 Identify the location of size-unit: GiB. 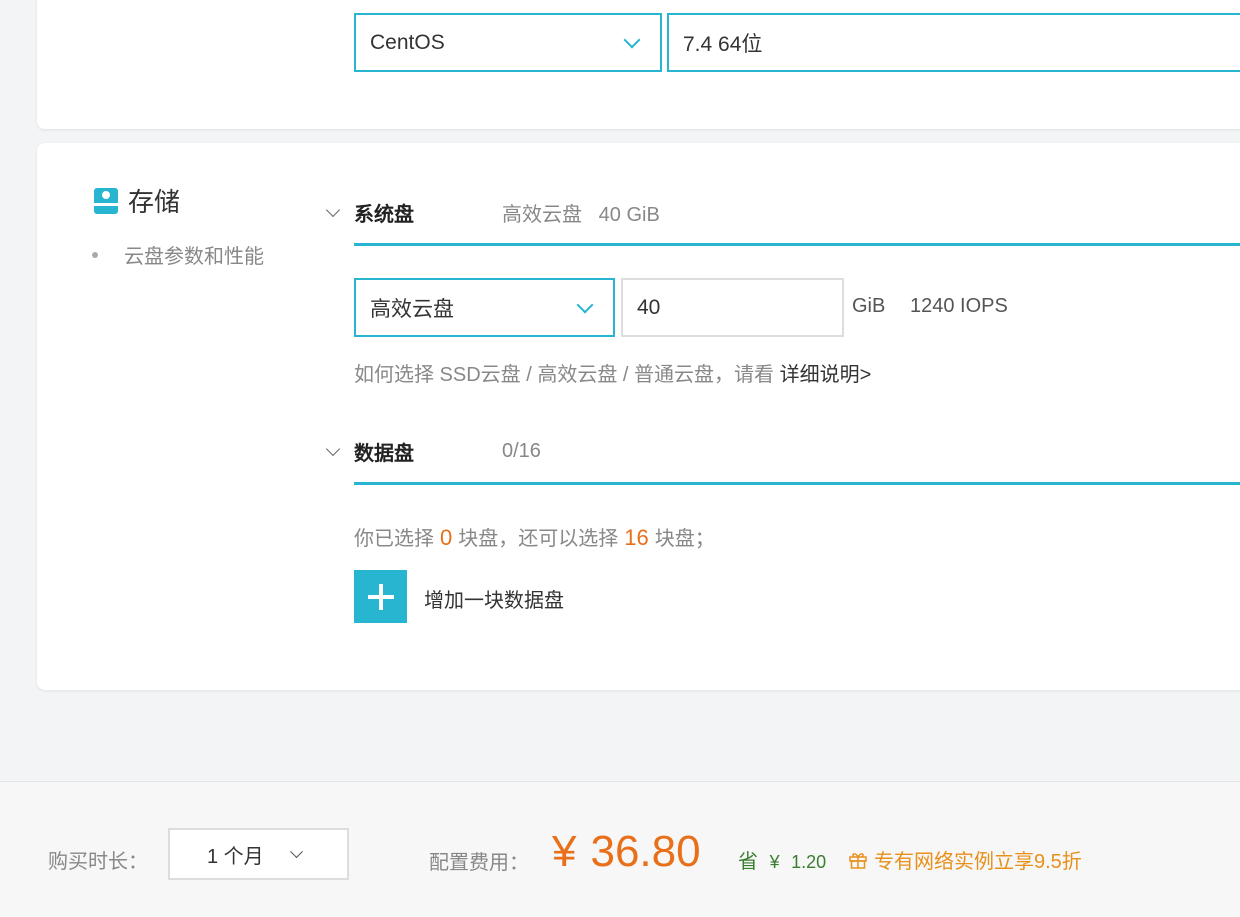
(869, 306).